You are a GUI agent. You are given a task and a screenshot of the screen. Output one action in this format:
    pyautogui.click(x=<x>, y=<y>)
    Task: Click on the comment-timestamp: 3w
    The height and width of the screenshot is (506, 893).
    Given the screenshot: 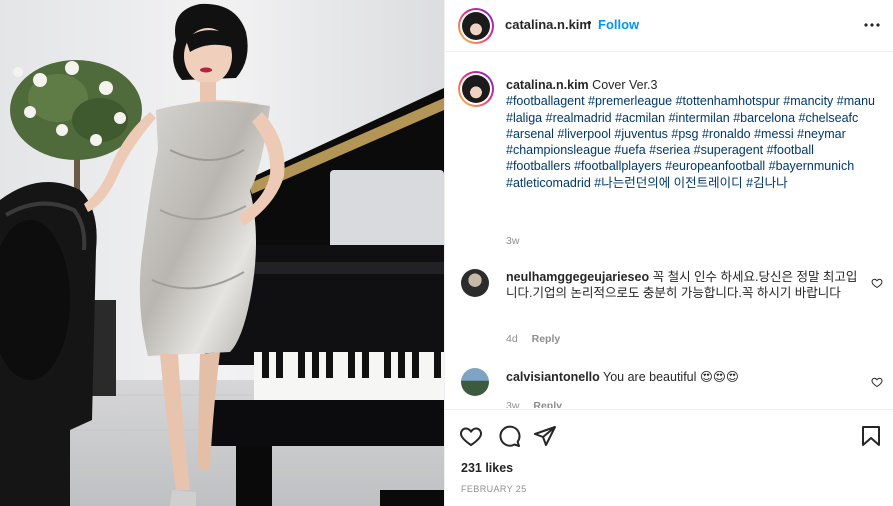 What is the action you would take?
    pyautogui.click(x=512, y=404)
    